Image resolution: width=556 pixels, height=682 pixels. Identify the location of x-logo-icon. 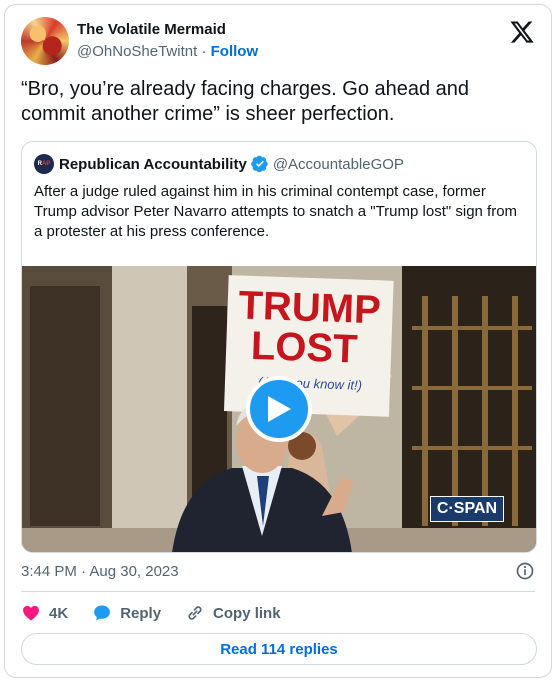
(522, 32).